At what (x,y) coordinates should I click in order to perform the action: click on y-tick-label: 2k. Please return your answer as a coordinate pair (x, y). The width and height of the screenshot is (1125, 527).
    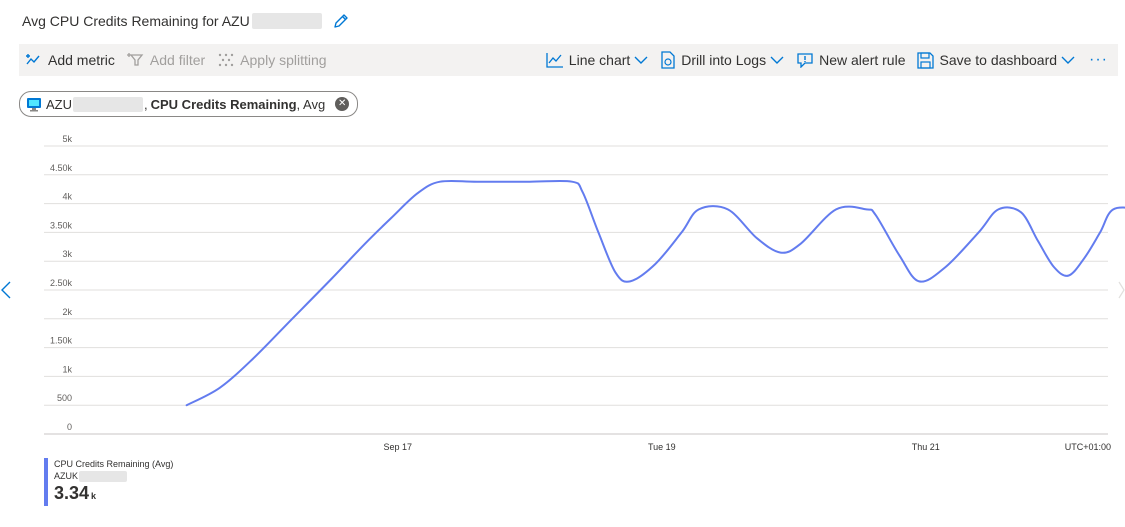
    Looking at the image, I should click on (67, 312).